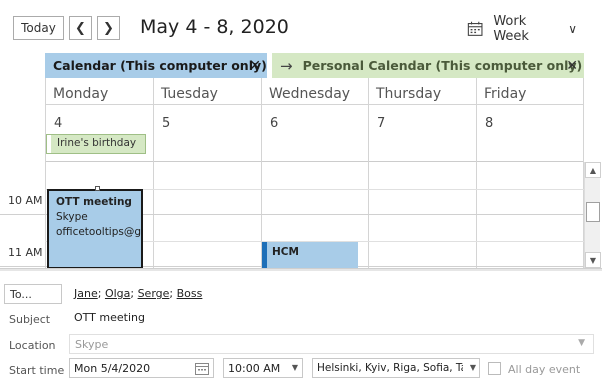 This screenshot has height=378, width=602. I want to click on recipient: Boss, so click(190, 293).